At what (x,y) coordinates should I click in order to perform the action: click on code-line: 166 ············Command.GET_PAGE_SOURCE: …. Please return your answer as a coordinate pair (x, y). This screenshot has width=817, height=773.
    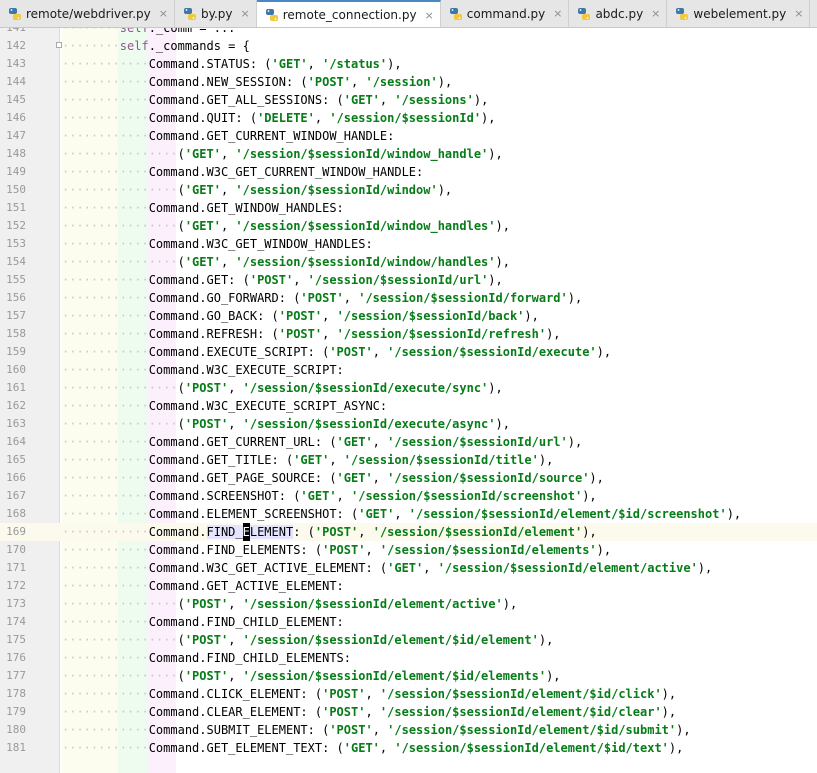
    Looking at the image, I should click on (408, 478).